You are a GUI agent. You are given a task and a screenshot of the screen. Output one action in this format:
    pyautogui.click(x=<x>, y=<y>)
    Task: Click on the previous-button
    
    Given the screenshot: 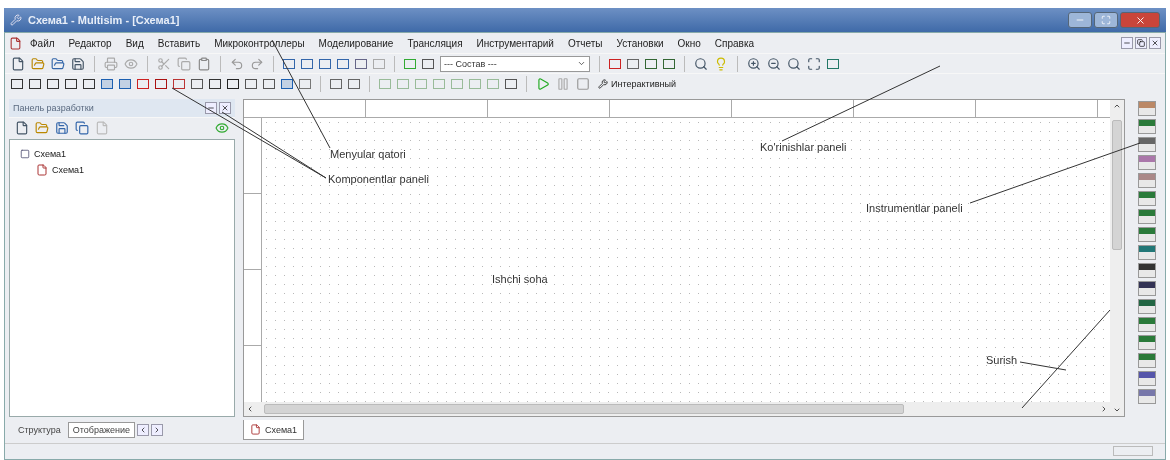 What is the action you would take?
    pyautogui.click(x=142, y=430)
    